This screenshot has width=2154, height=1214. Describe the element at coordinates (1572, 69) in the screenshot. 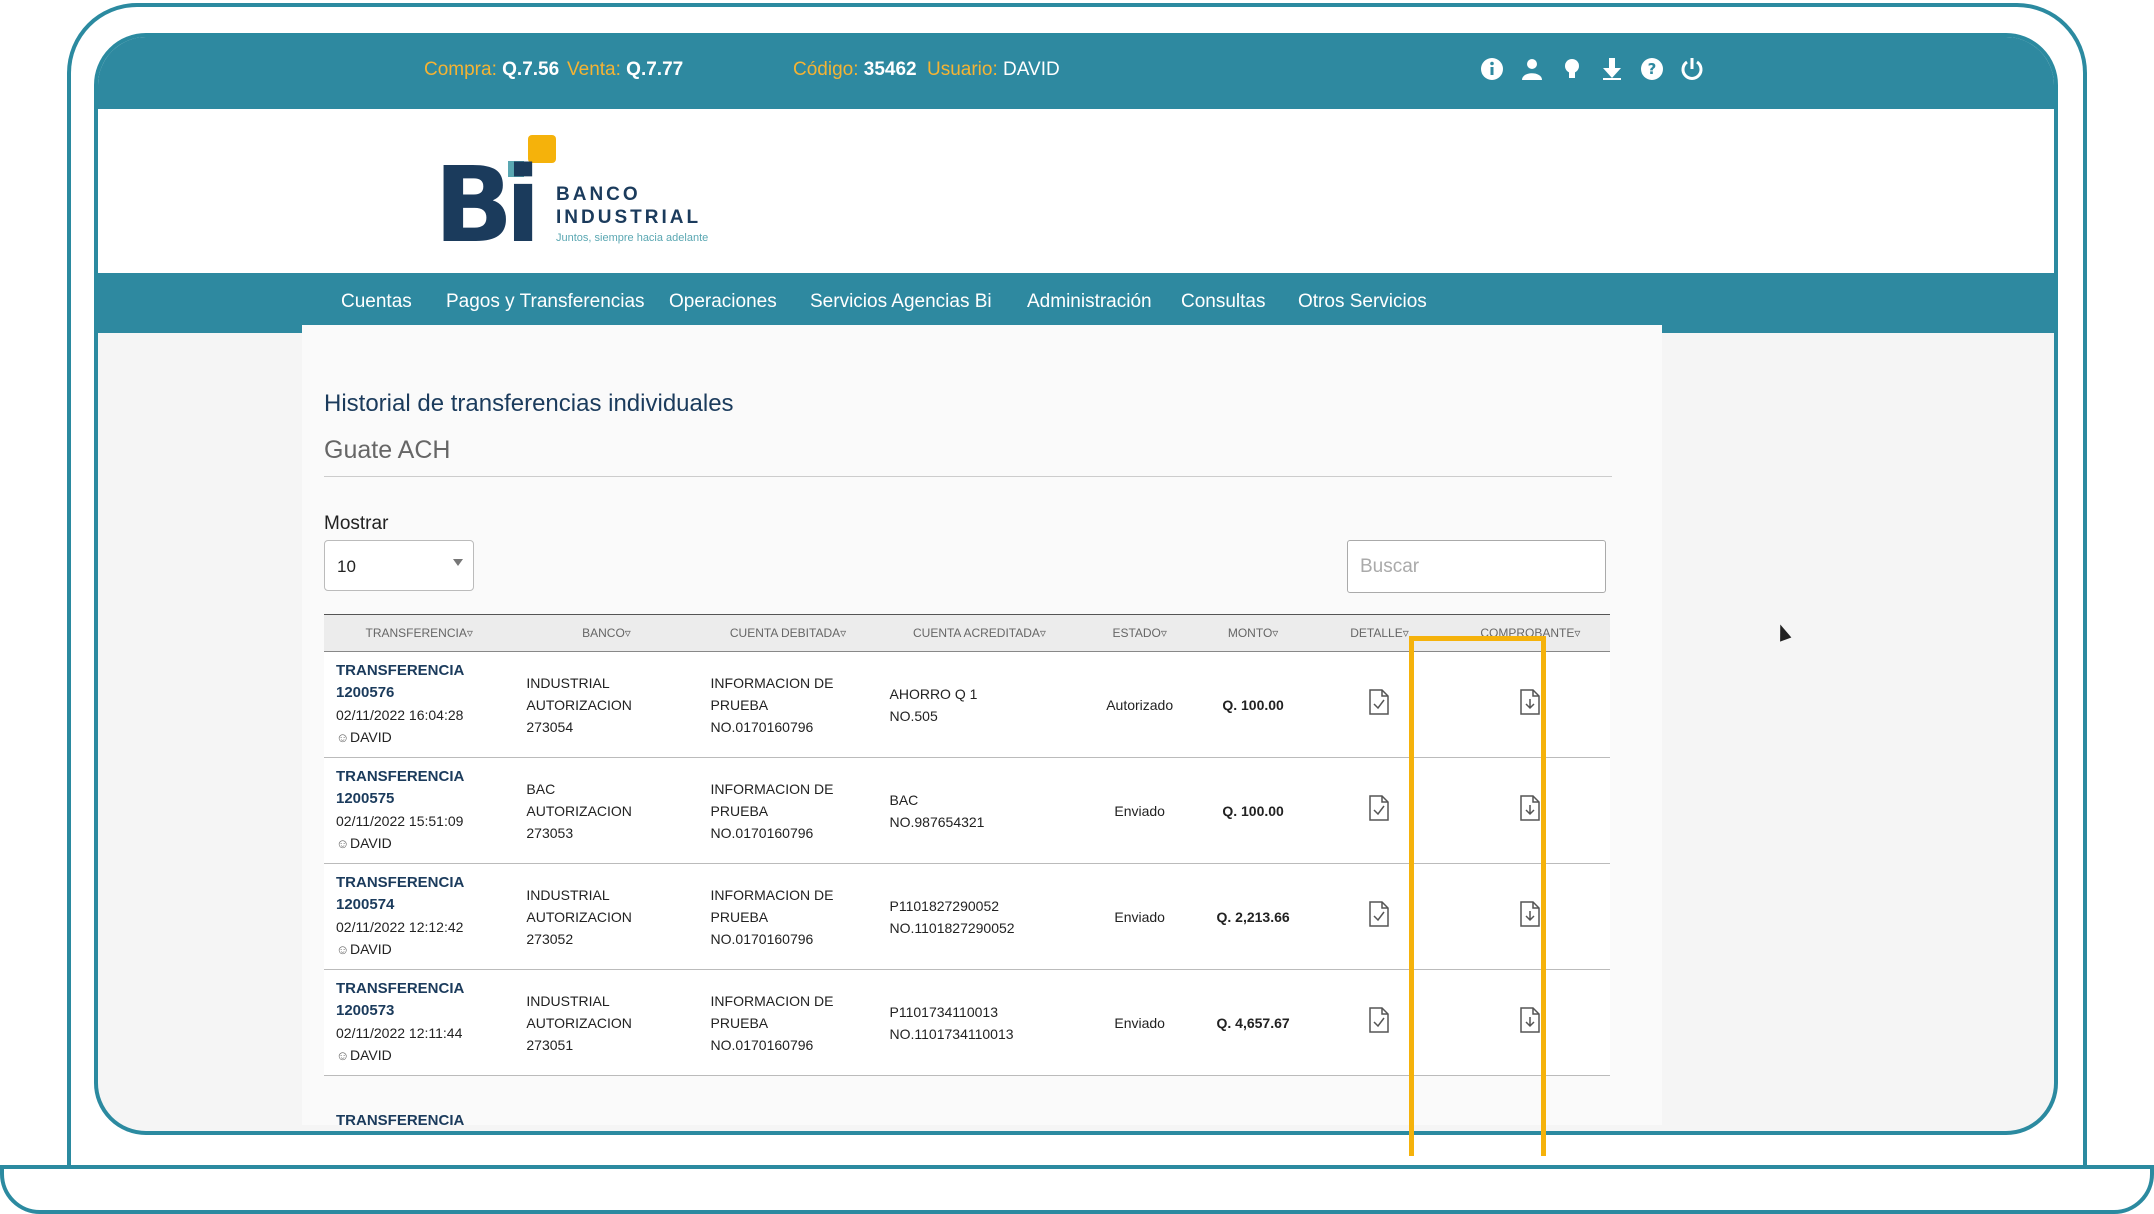

I see `lightbulb-icon` at that location.